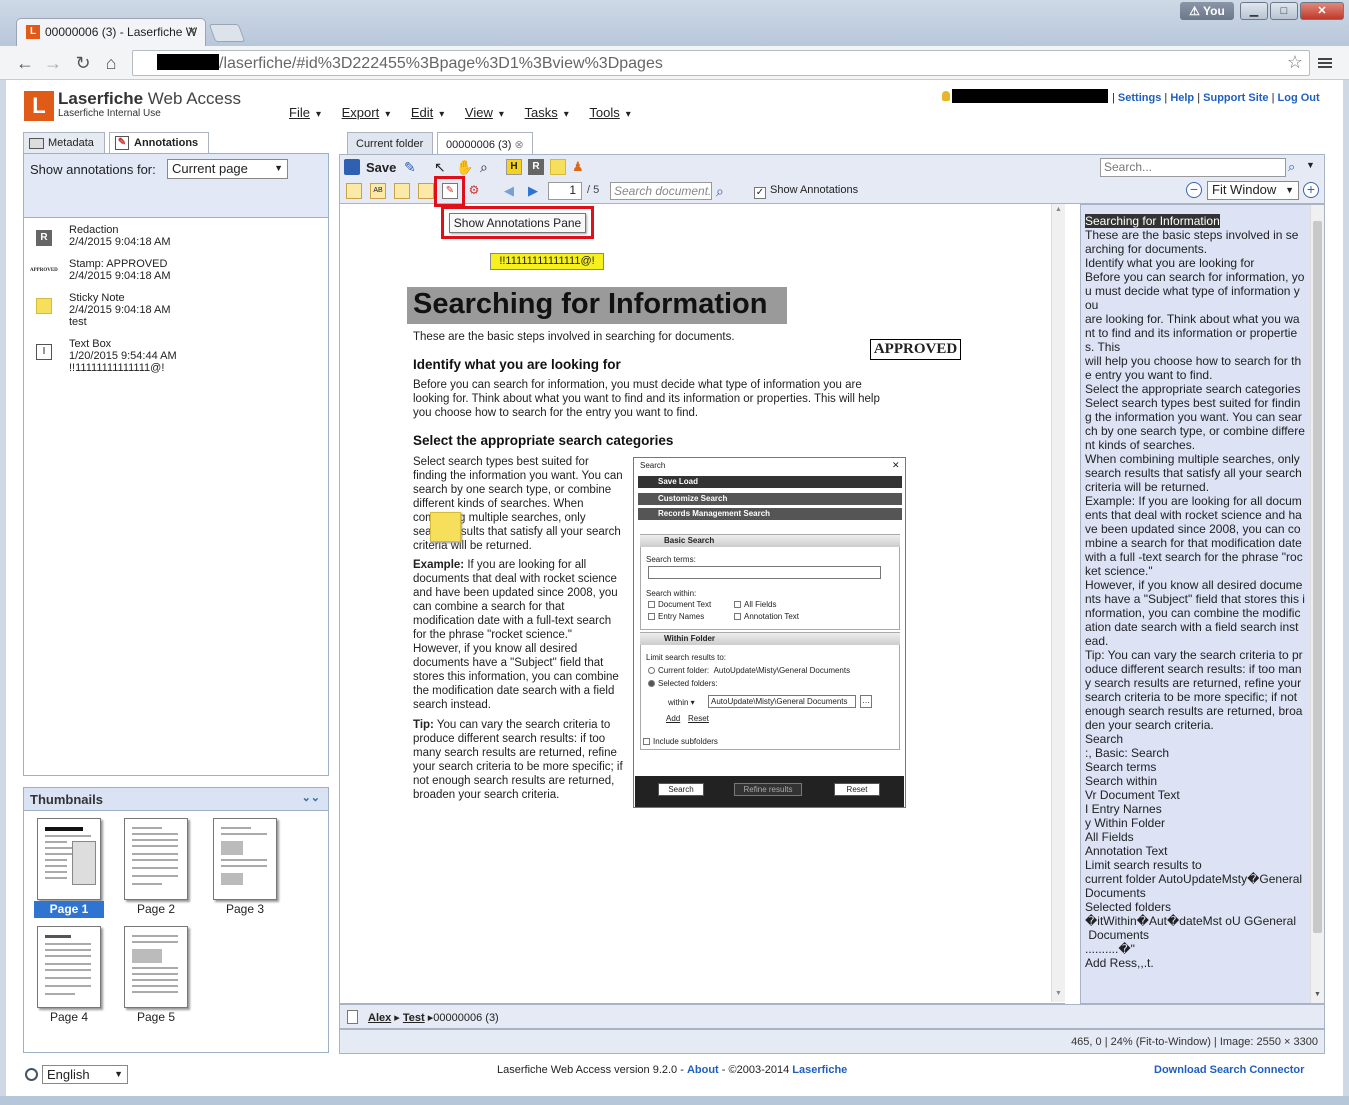 This screenshot has width=1349, height=1105. What do you see at coordinates (547, 112) in the screenshot?
I see `menu-tasks: Tasks` at bounding box center [547, 112].